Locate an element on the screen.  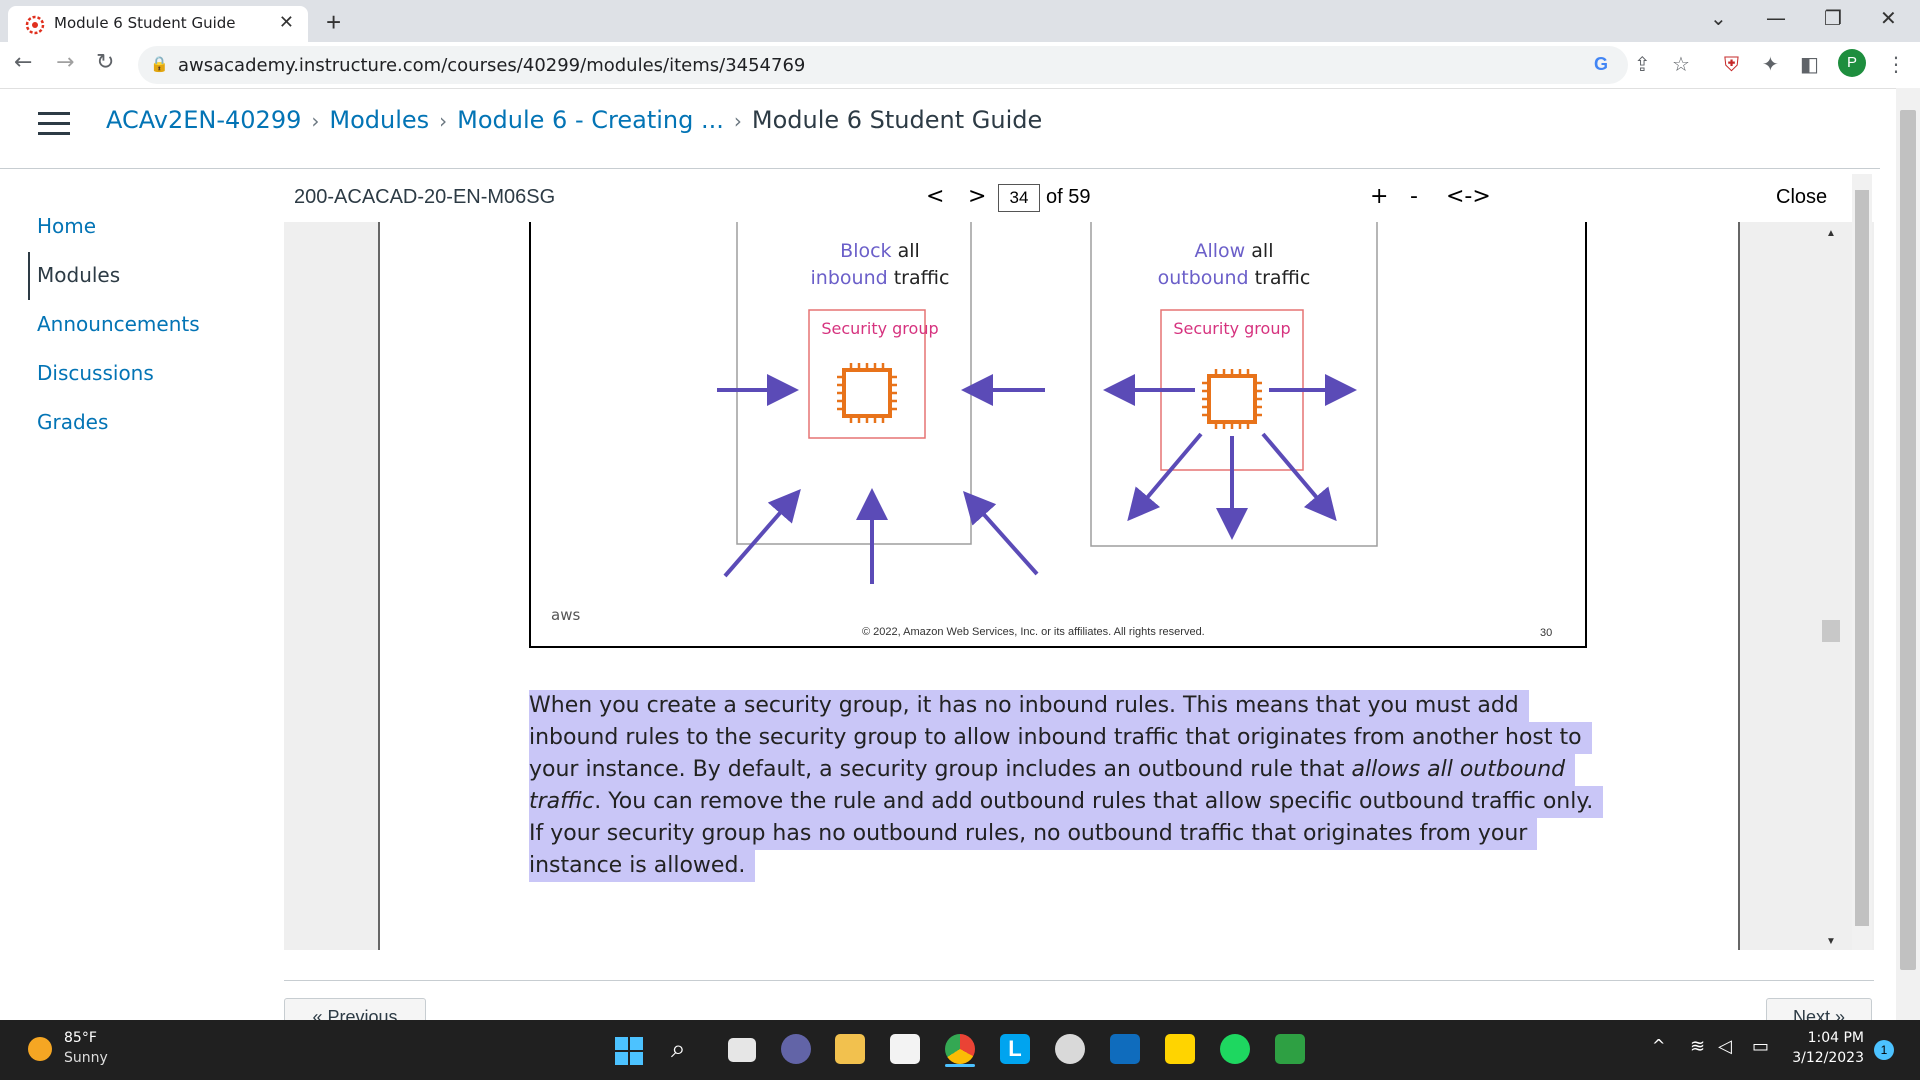
file-explorer-icon is located at coordinates (850, 1049).